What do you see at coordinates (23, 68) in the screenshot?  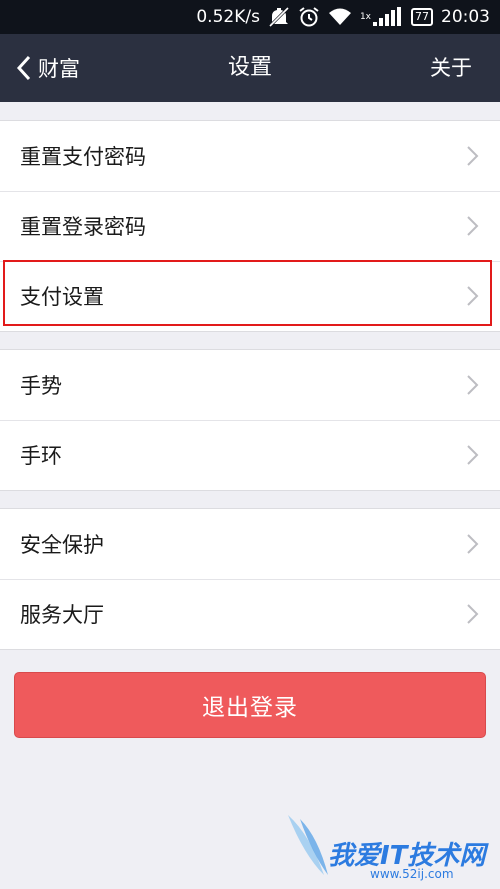 I see `chevron-left-icon` at bounding box center [23, 68].